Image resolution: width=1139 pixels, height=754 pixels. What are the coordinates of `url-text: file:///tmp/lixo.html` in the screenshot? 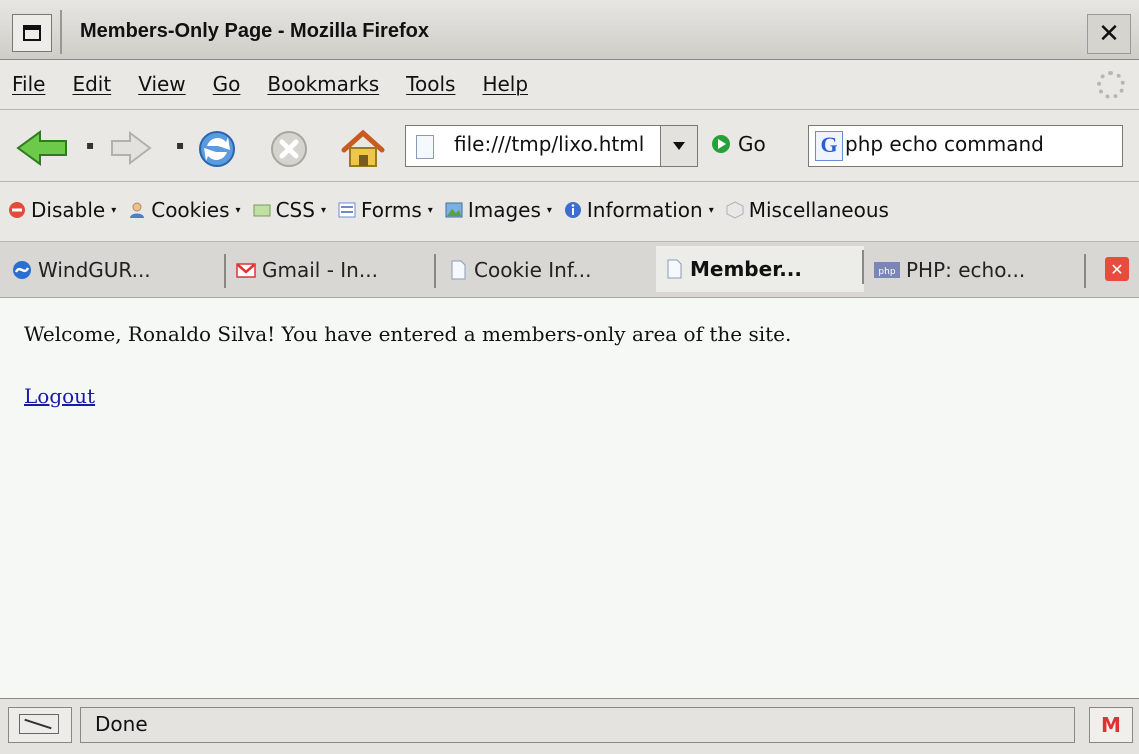 It's located at (552, 144).